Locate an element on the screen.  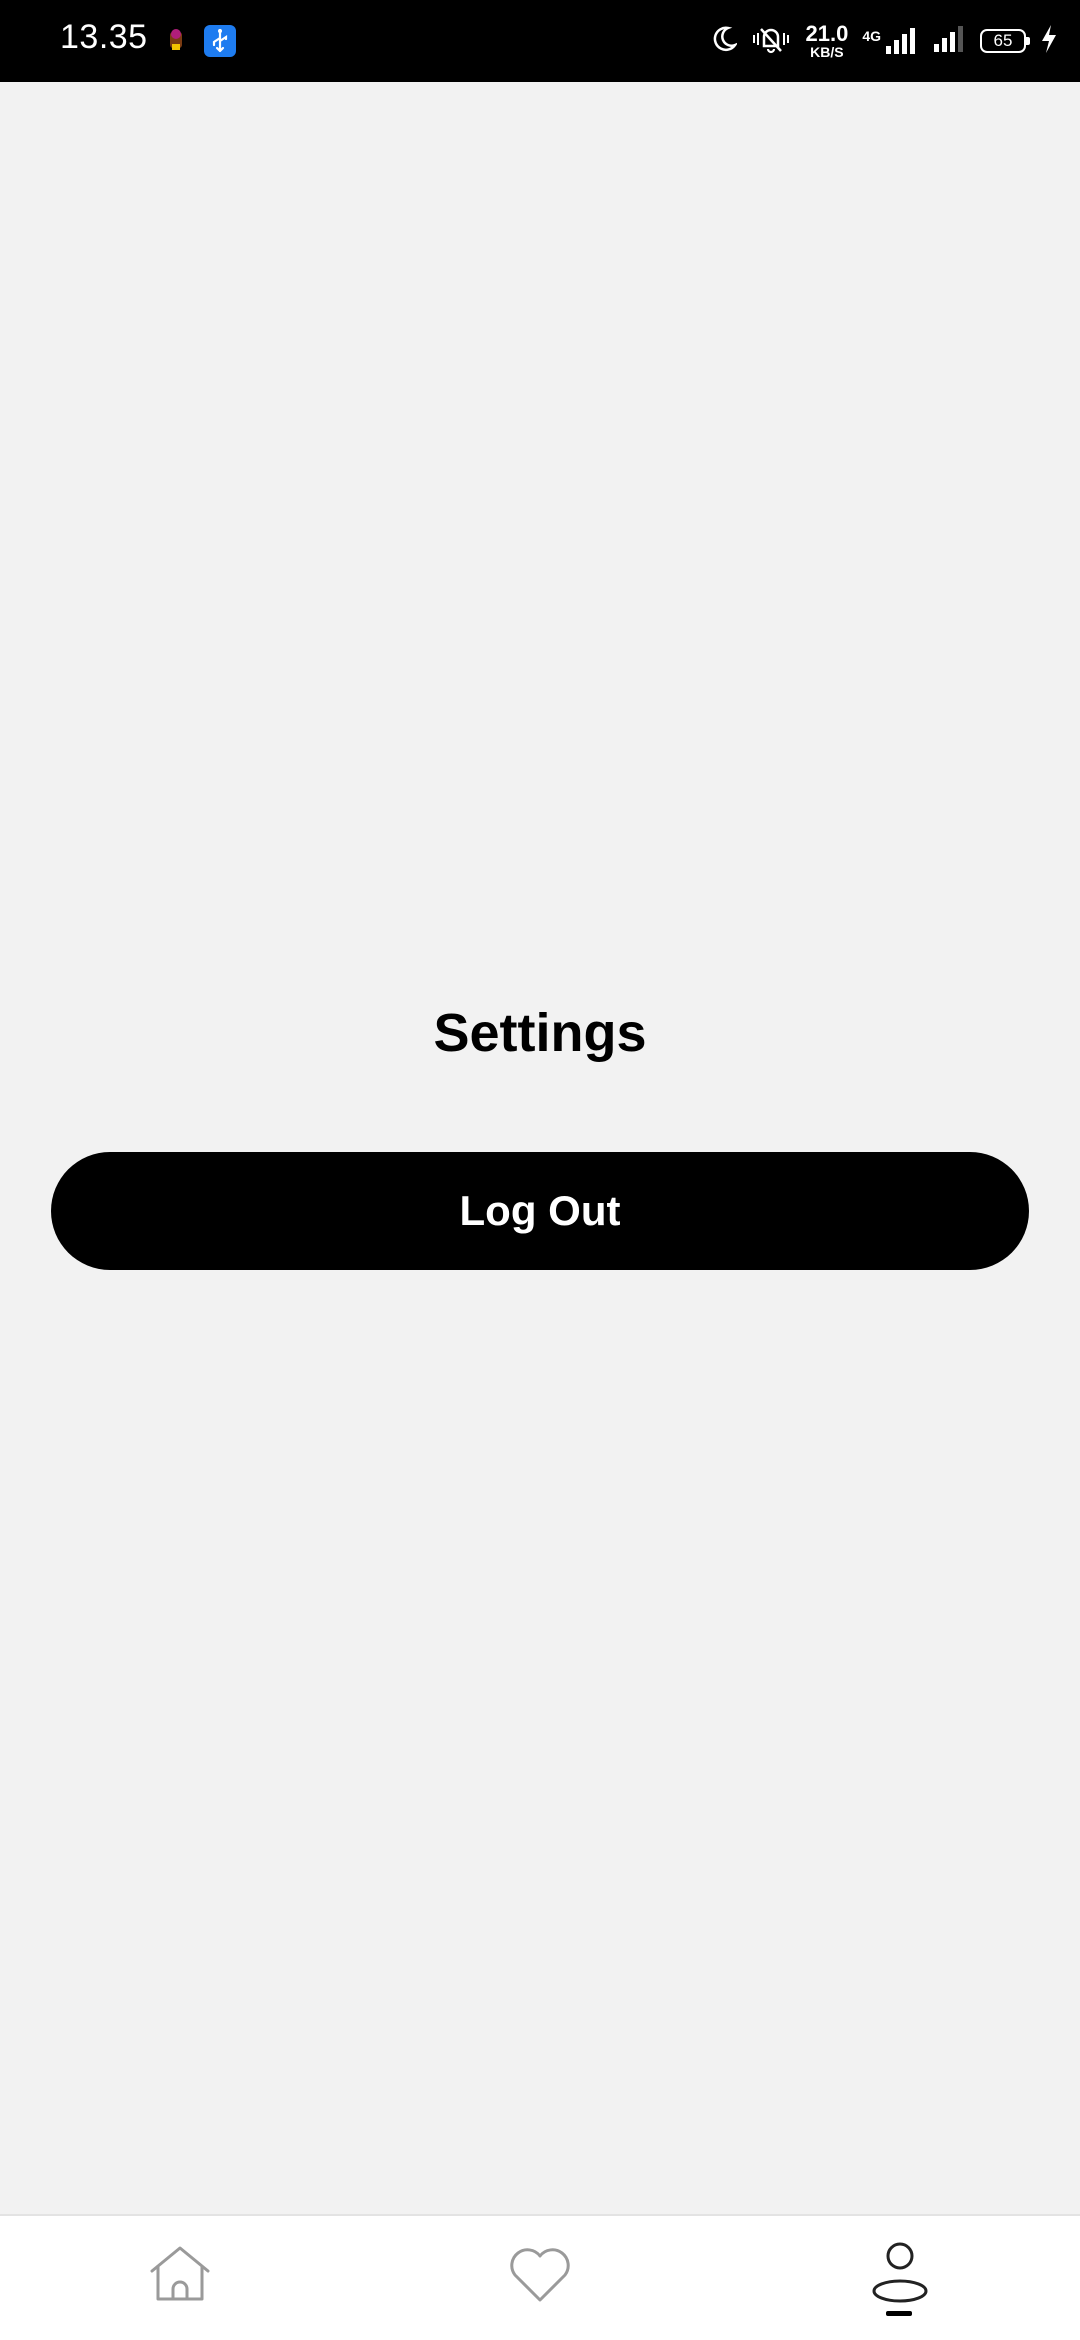
network-speed: 21.0 KB/S is located at coordinates (827, 40).